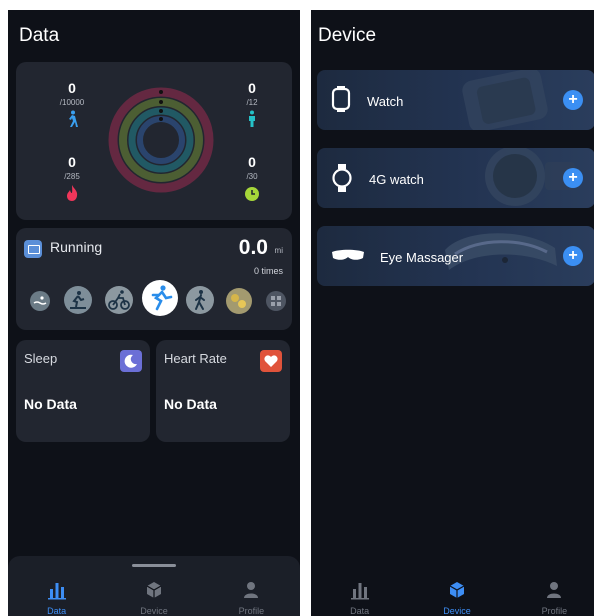 The height and width of the screenshot is (616, 594). Describe the element at coordinates (76, 247) in the screenshot. I see `running-label: Running` at that location.